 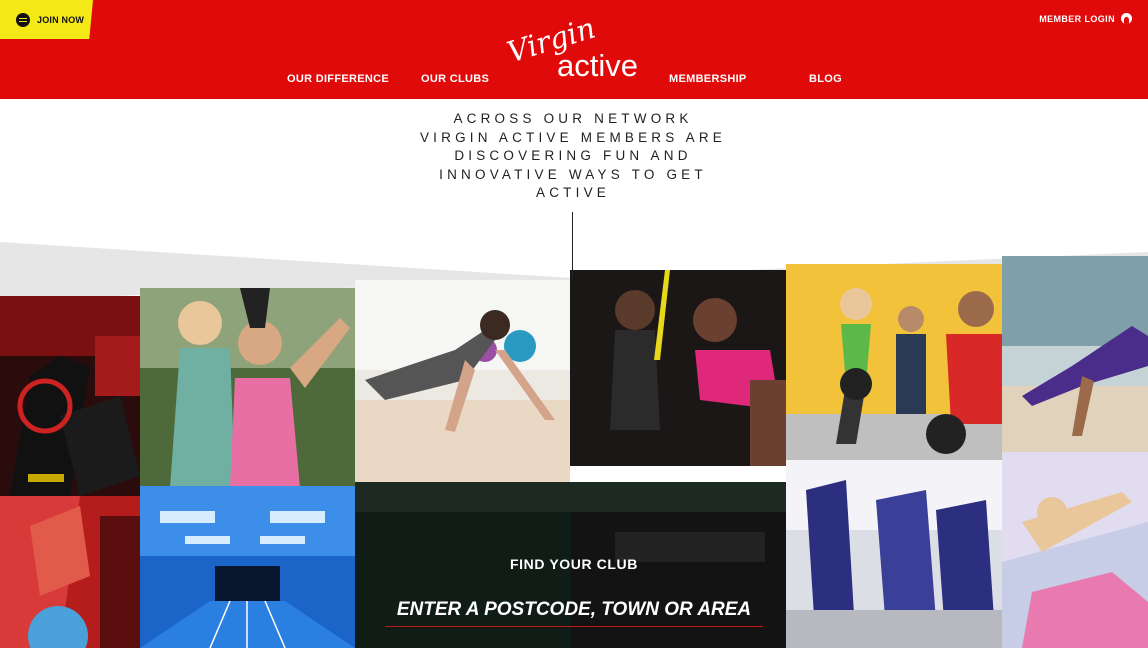 What do you see at coordinates (1075, 354) in the screenshot?
I see `stretching-man-photo` at bounding box center [1075, 354].